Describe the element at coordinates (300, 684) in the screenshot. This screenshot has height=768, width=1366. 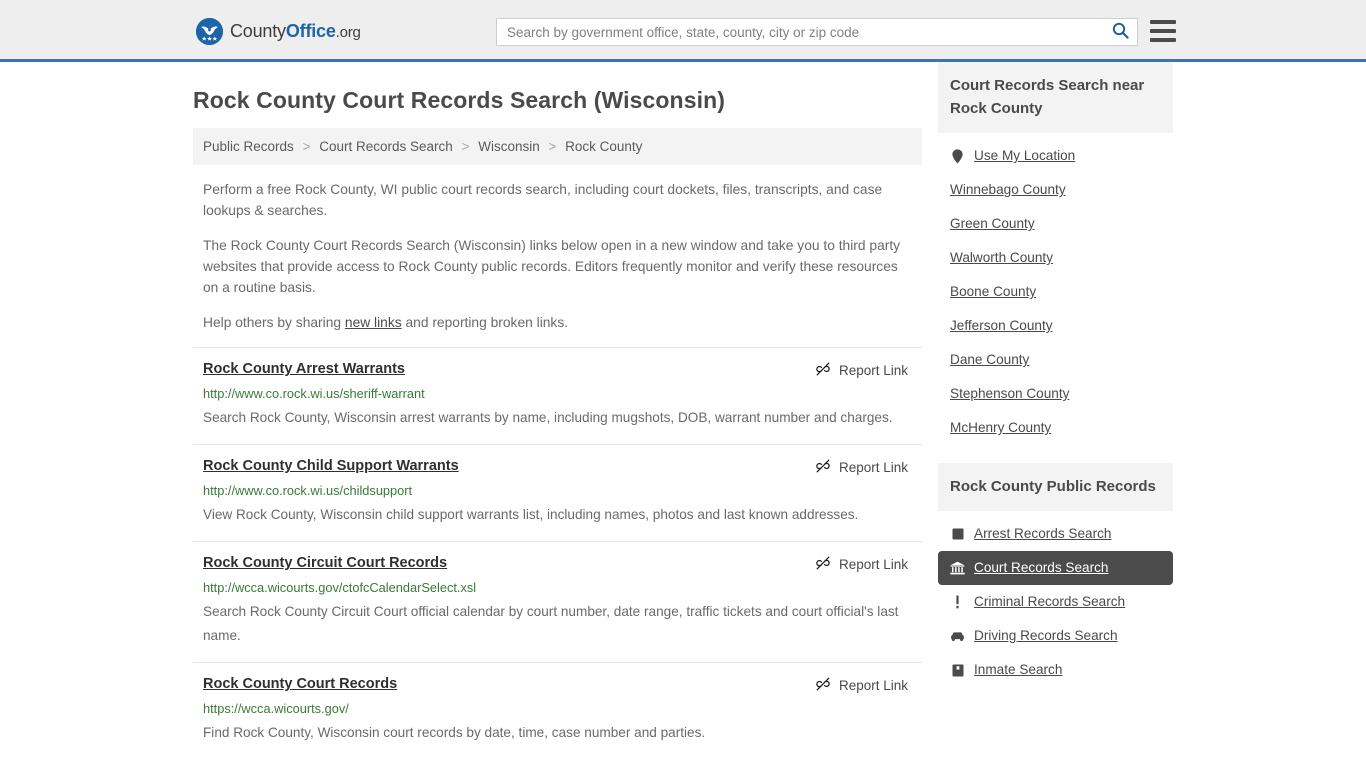
I see `result-title-link: Rock County Court Records` at that location.